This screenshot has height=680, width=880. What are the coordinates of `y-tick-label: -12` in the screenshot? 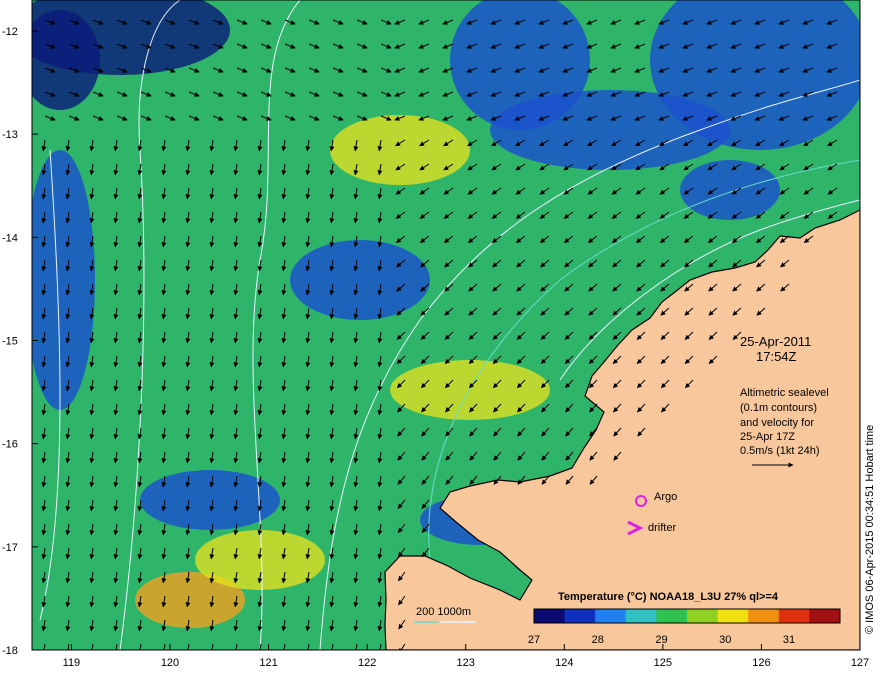 It's located at (10, 32).